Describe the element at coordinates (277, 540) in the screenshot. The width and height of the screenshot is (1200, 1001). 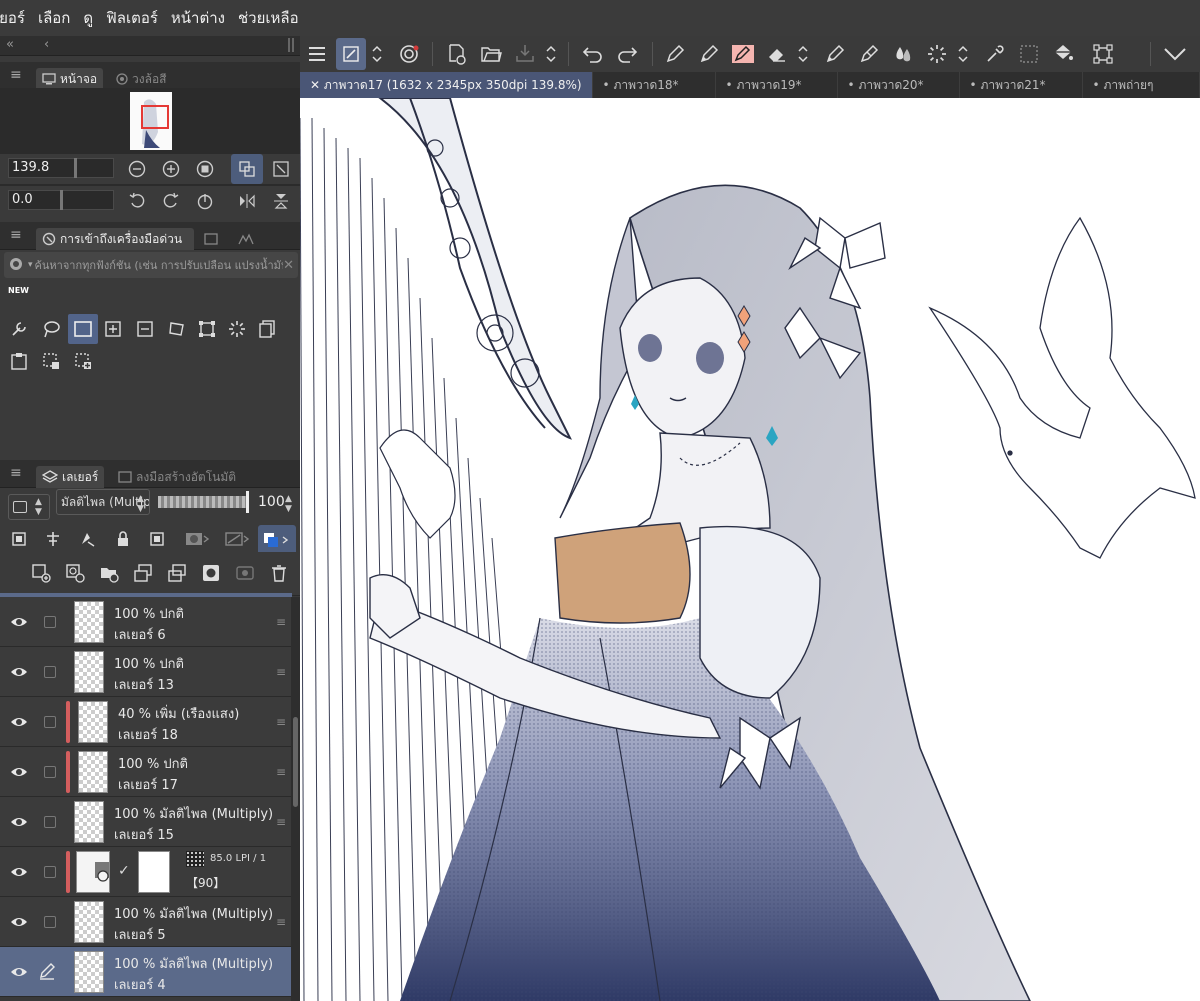
I see `layer-color-toggle-icon` at that location.